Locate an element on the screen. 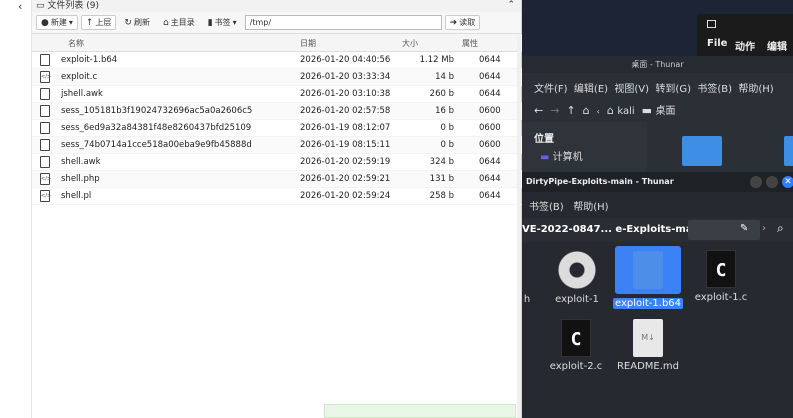 This screenshot has width=793, height=418. bookmark-icon: ▮ is located at coordinates (210, 22).